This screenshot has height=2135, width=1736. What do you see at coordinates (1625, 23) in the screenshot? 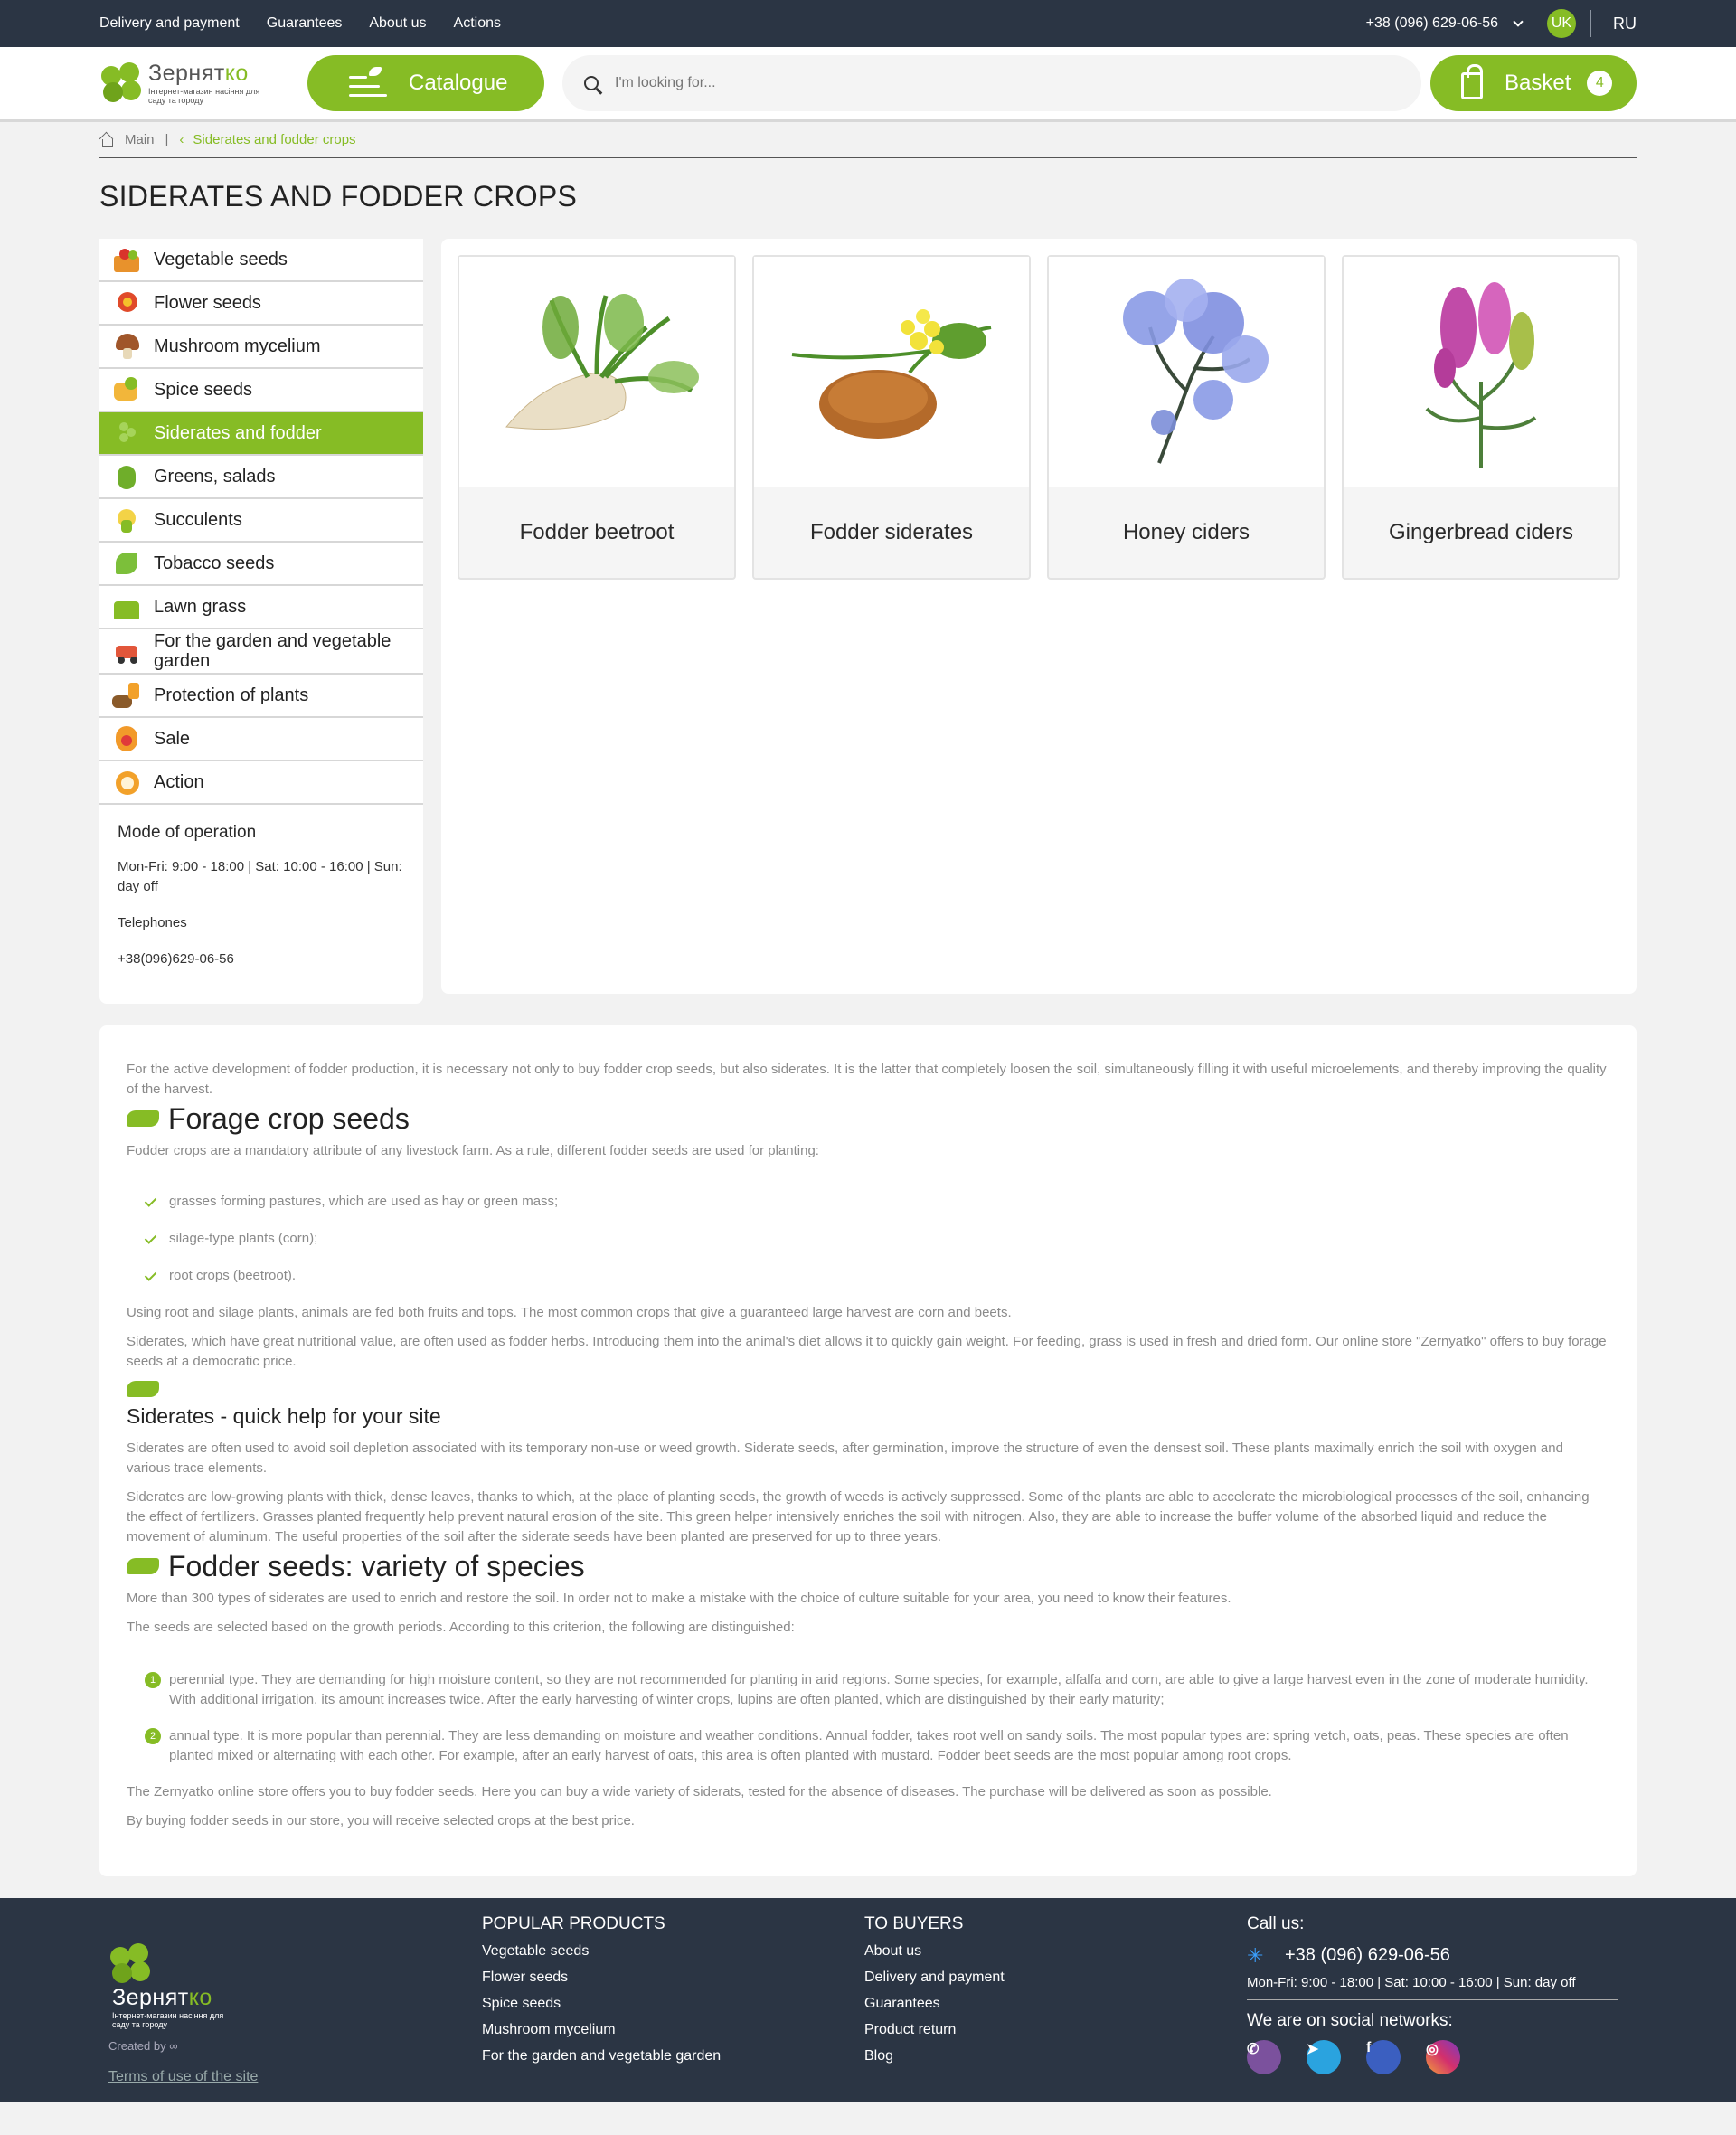
I see `lang-ru-button: RU` at bounding box center [1625, 23].